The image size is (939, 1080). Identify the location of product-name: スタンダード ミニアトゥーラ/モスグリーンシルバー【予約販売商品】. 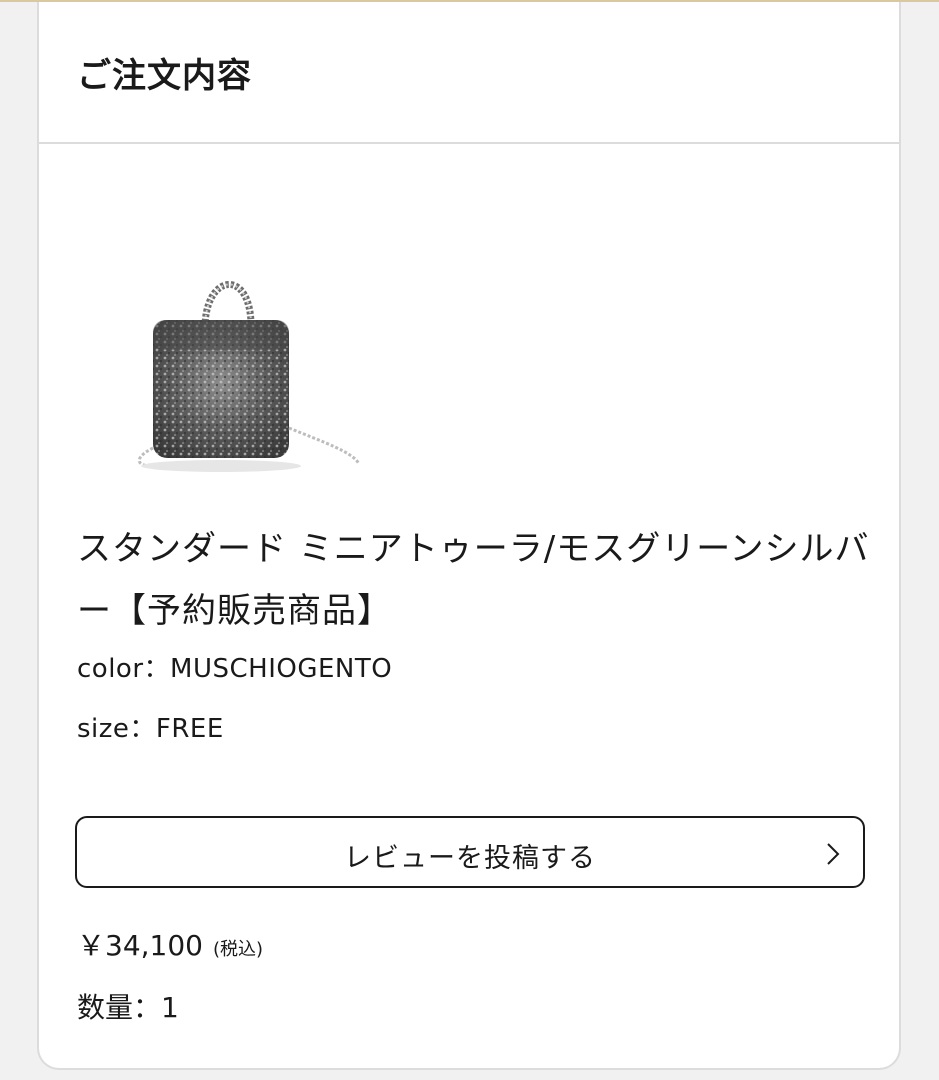
(477, 580).